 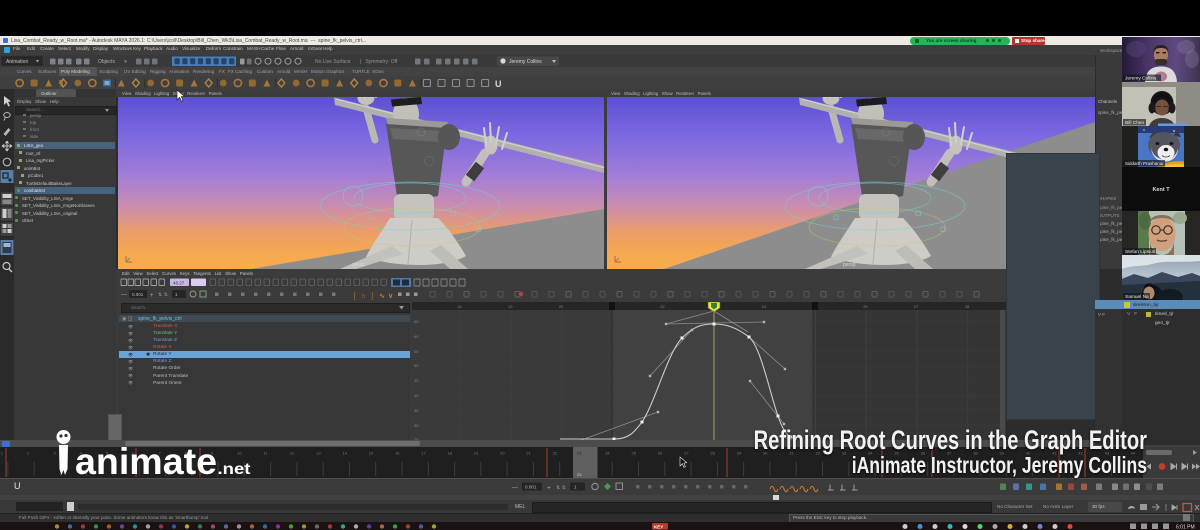 I want to click on svg-text: 50, so click(x=416, y=365).